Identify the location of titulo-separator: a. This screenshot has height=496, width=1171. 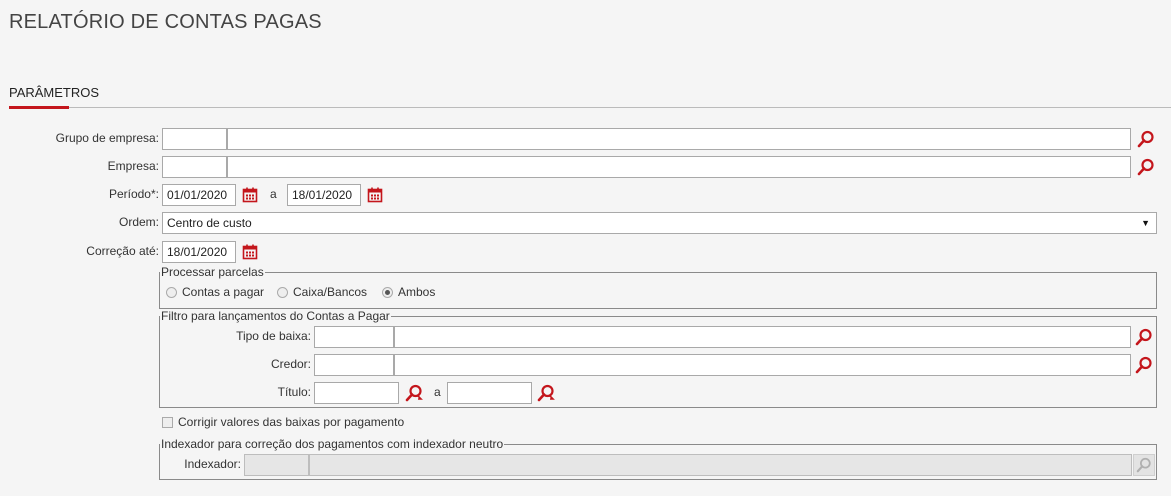
(437, 392).